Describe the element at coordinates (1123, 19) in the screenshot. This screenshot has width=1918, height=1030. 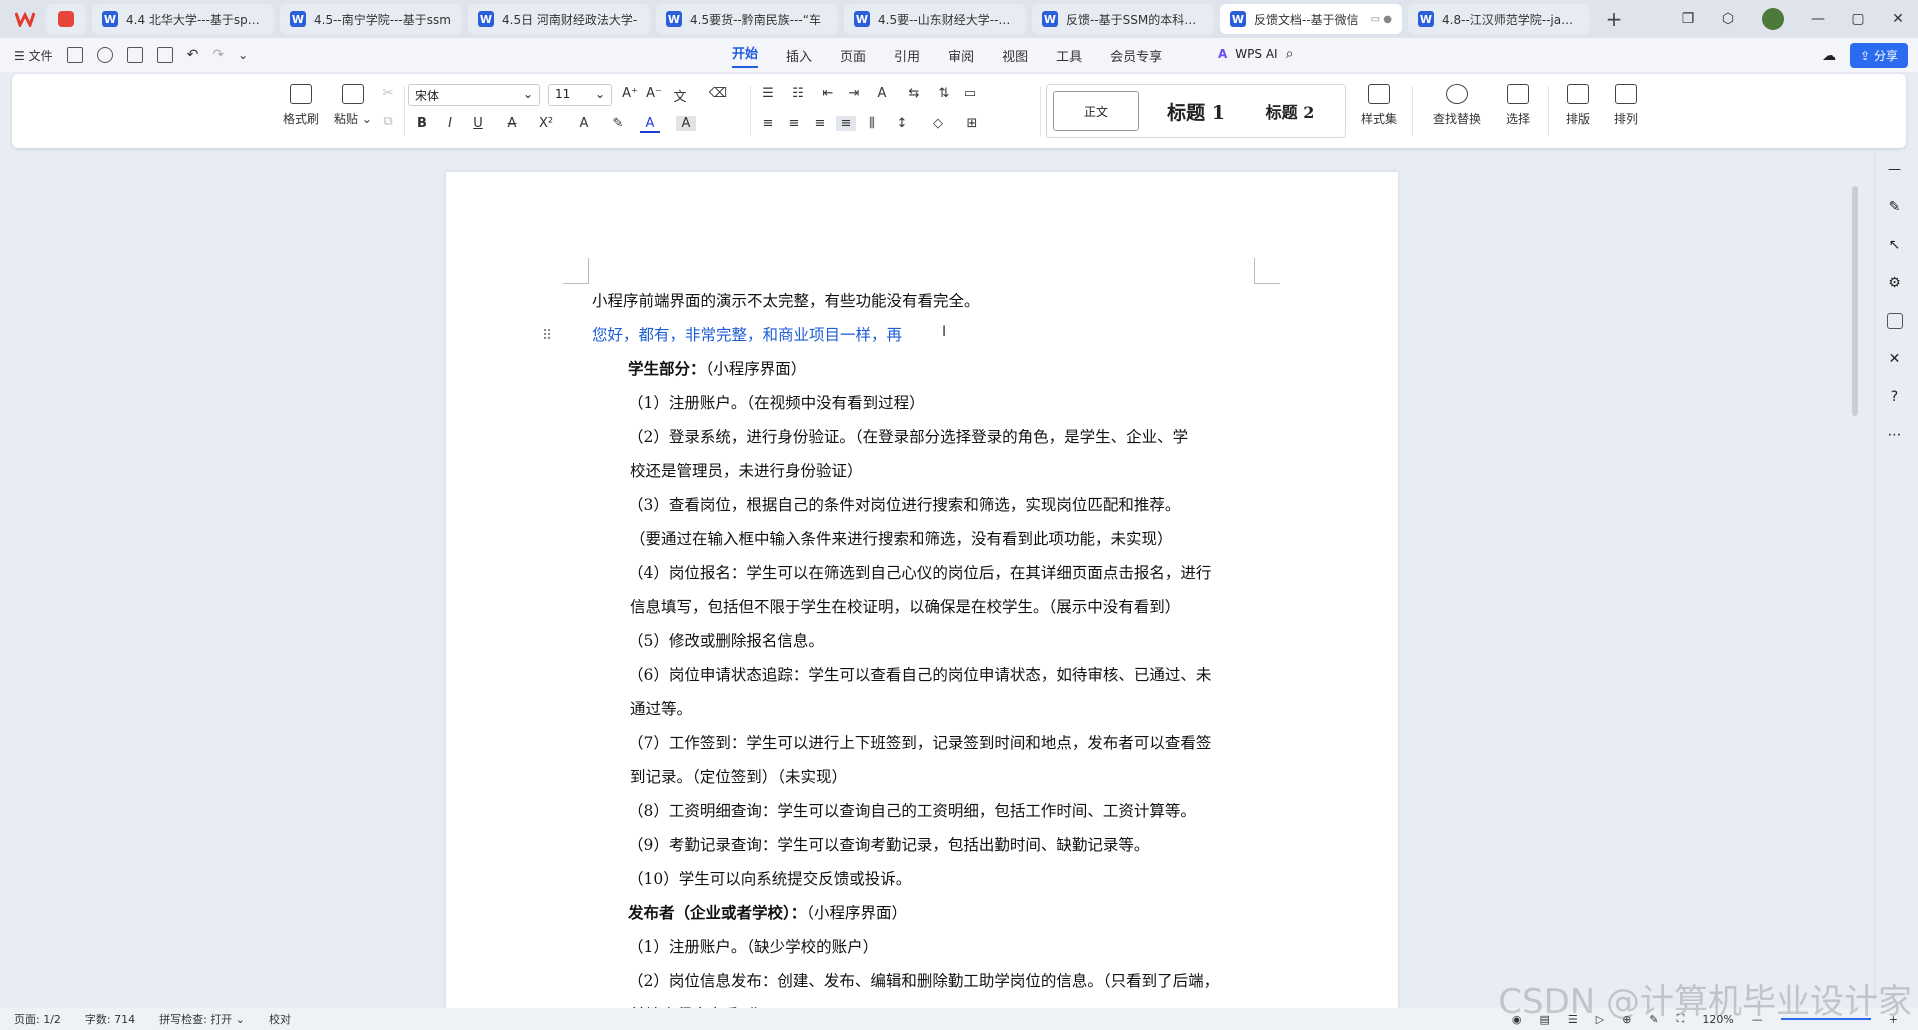
I see `document-tab: W 反馈--基于SSM的本科毕业` at that location.